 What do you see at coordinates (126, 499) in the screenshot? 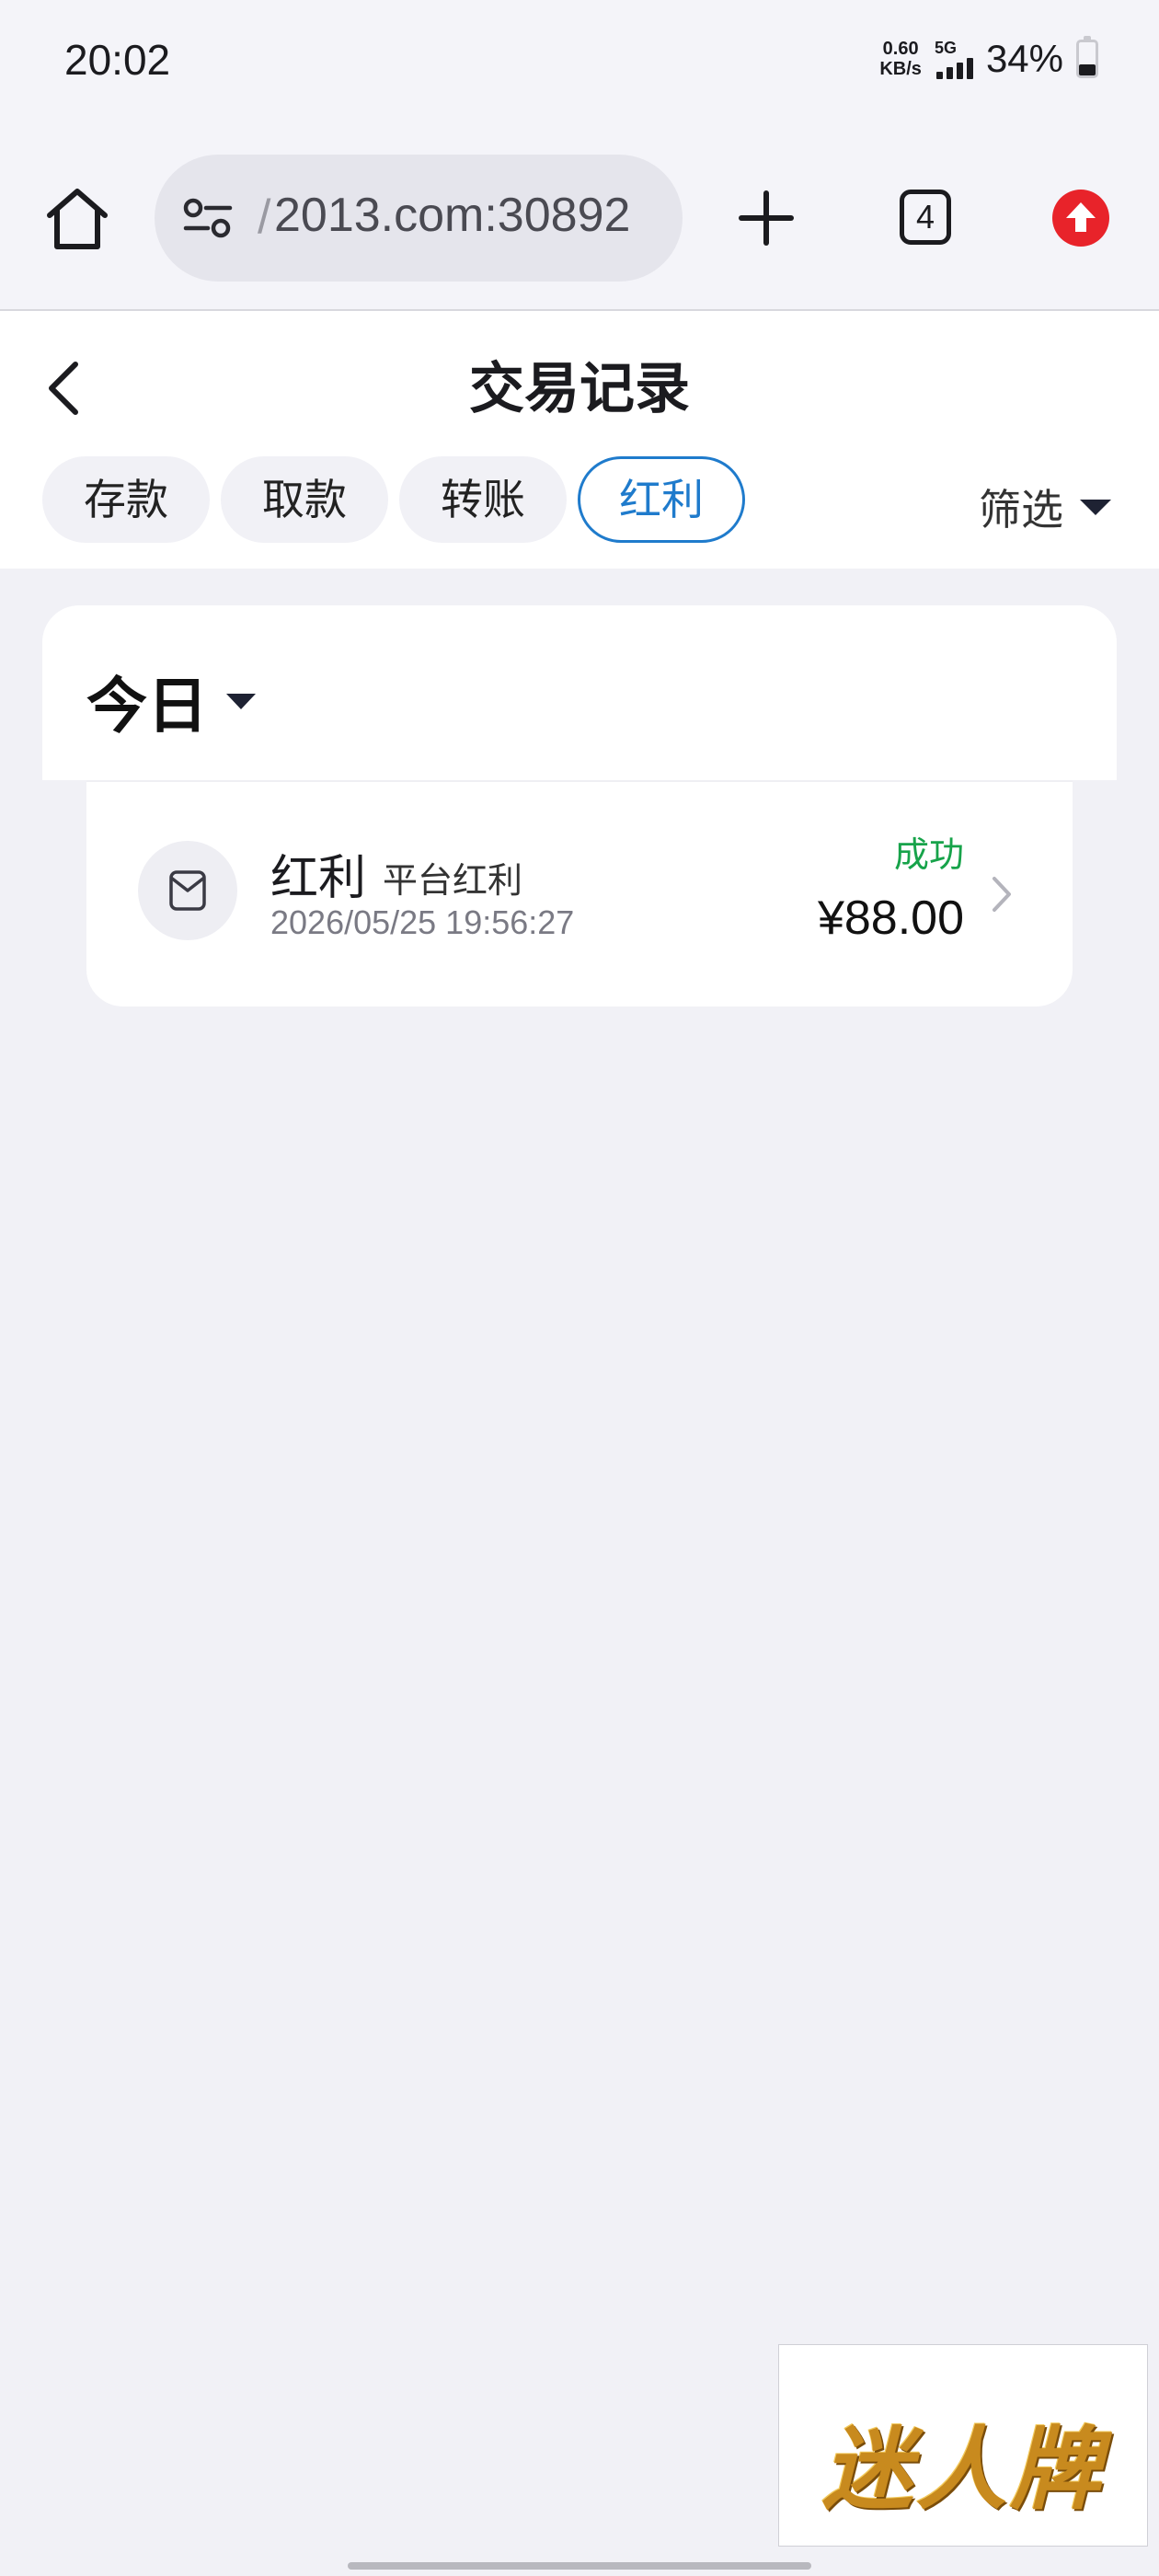
I see `tab-deposit: 存款` at bounding box center [126, 499].